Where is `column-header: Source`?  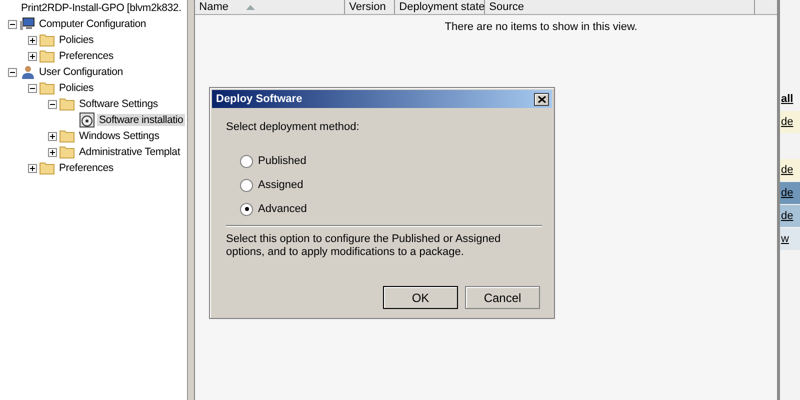
column-header: Source is located at coordinates (620, 7).